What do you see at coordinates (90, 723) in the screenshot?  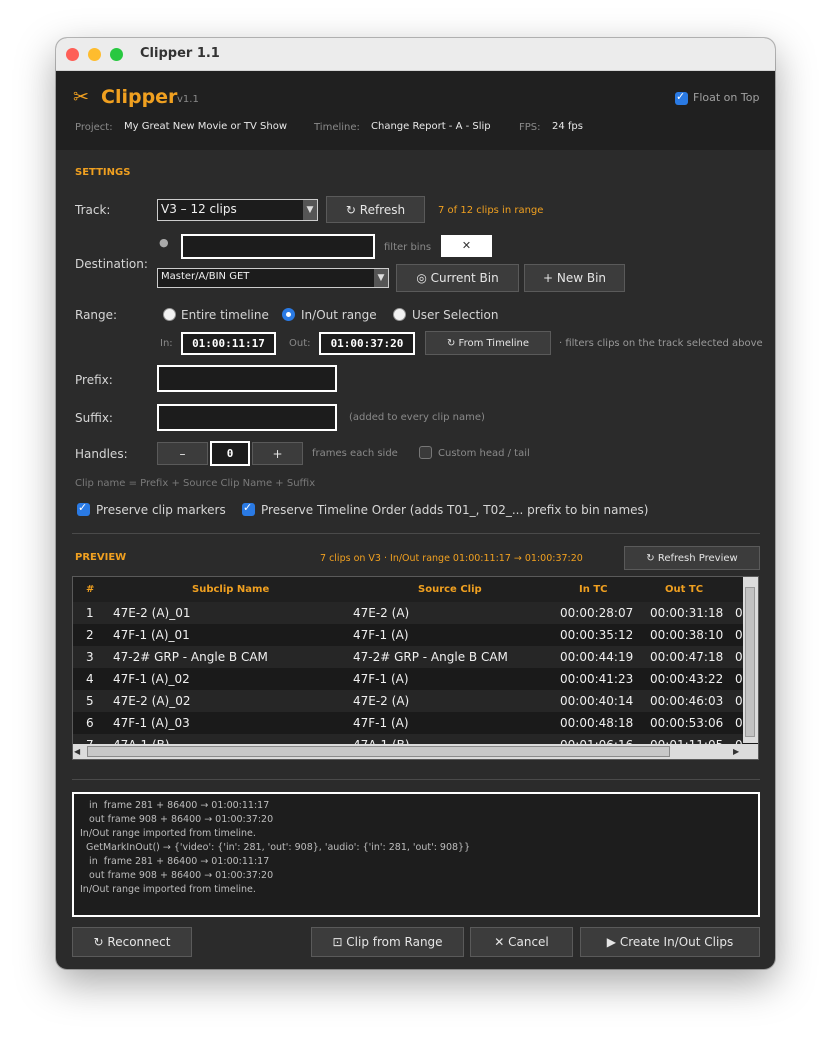 I see `cell-number: 6` at bounding box center [90, 723].